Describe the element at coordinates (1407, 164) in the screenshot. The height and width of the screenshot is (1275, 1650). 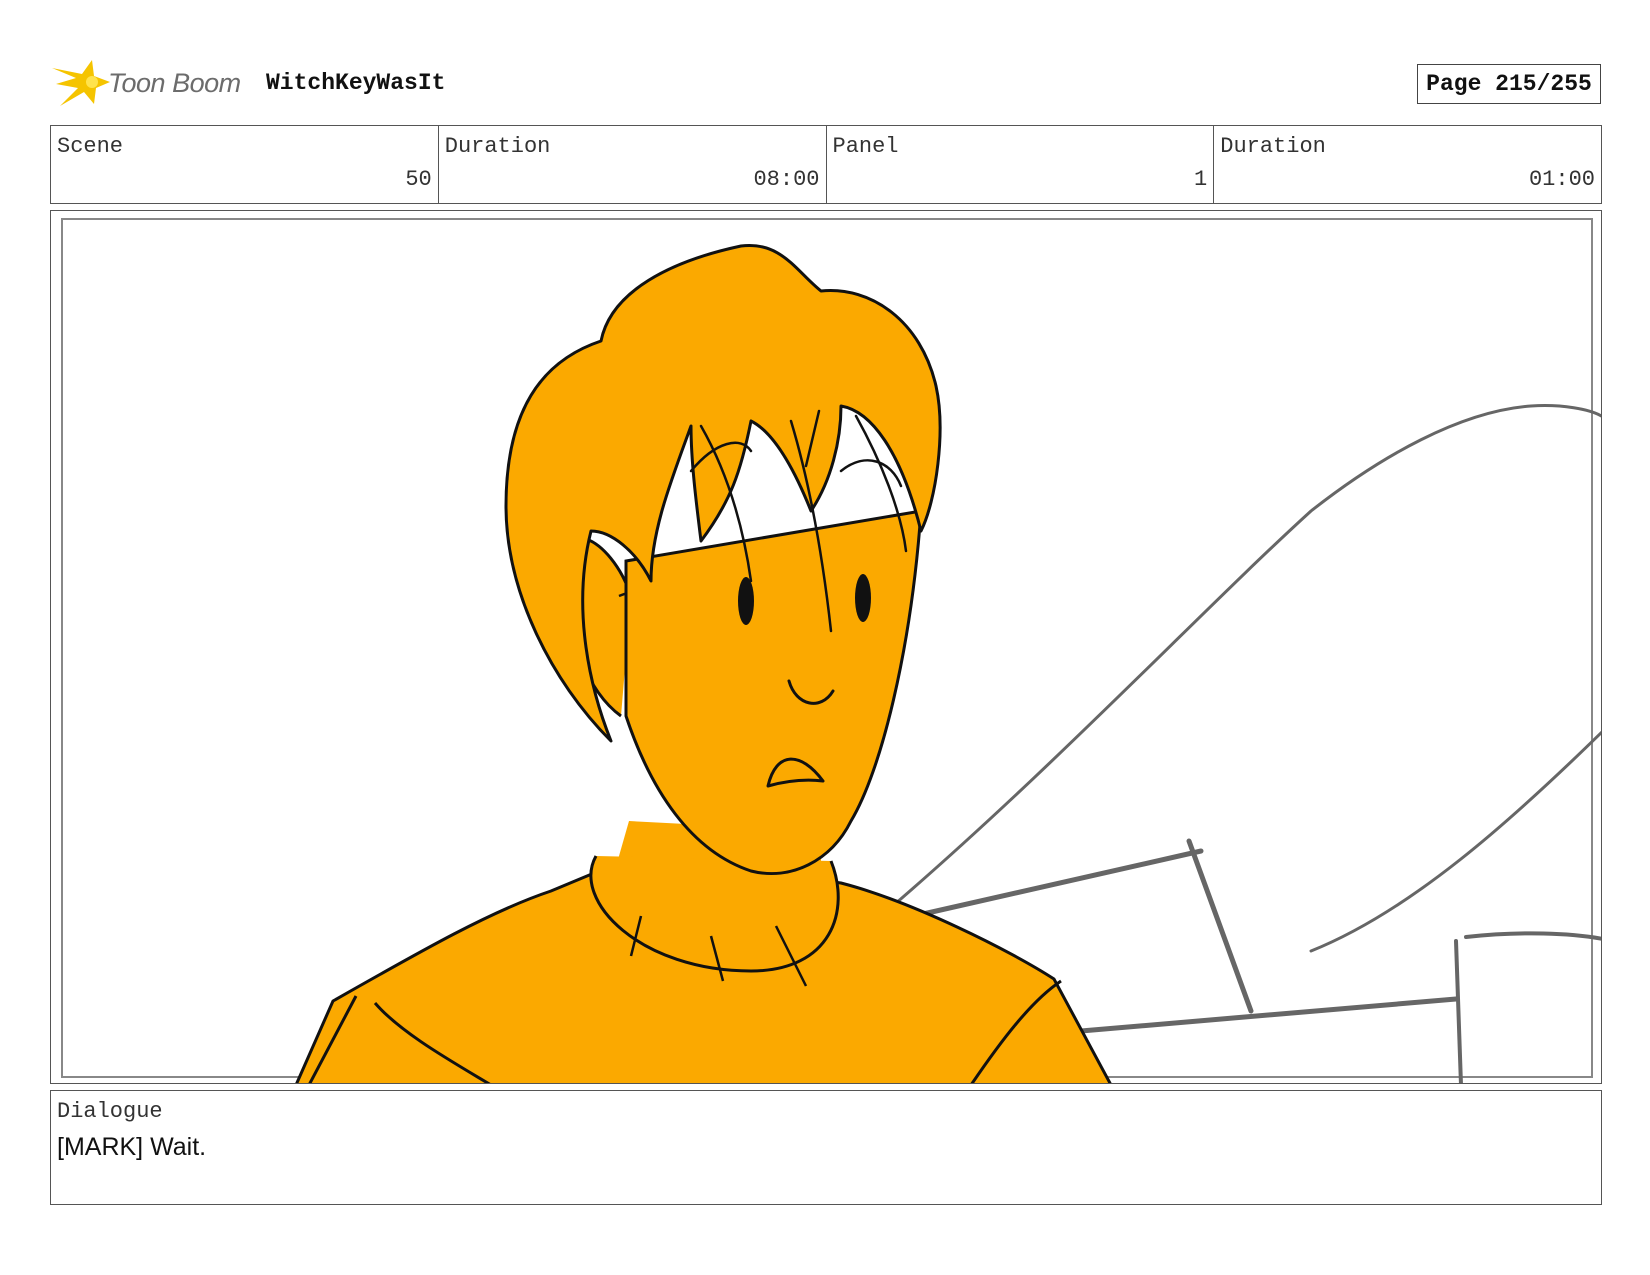
I see `panel-duration-cell: Duration 01:00` at that location.